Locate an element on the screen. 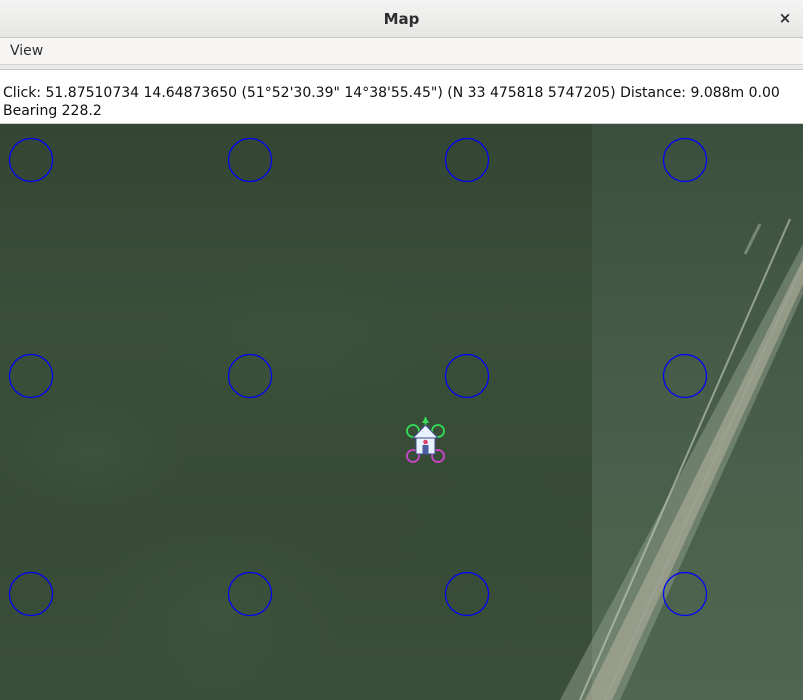 The image size is (803, 700). window-title: Map is located at coordinates (401, 19).